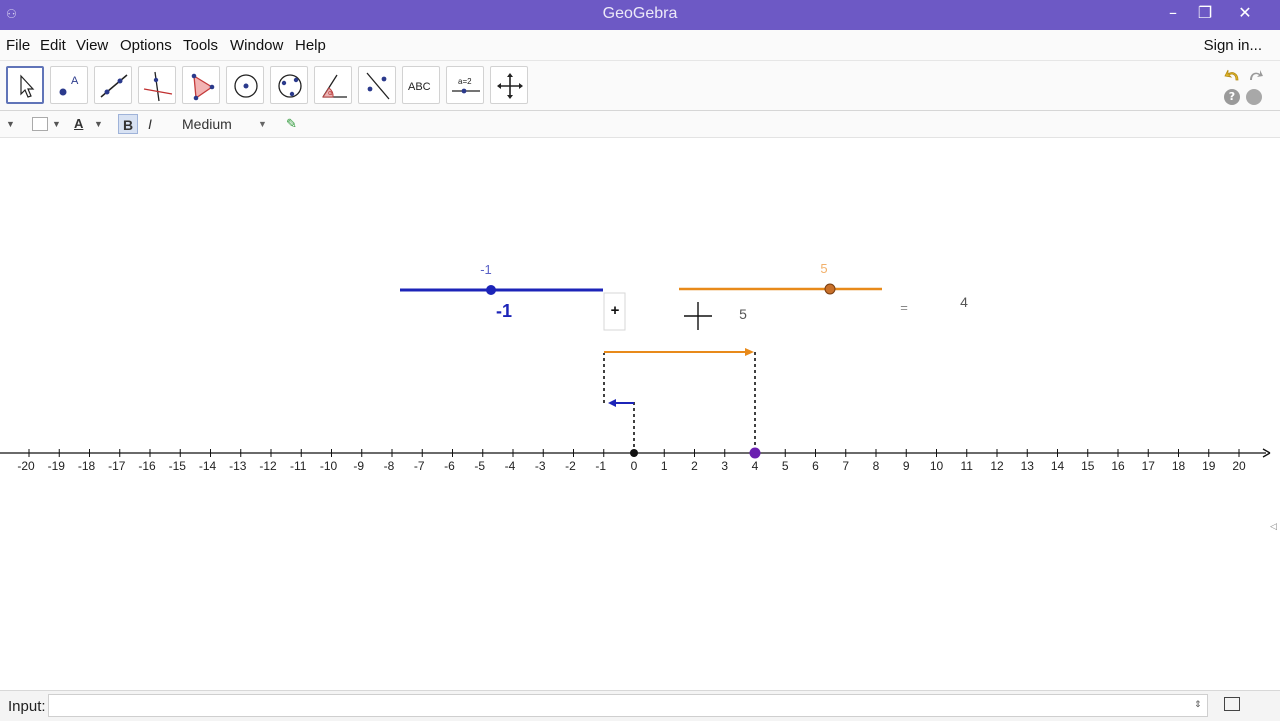 This screenshot has height=721, width=1280. I want to click on line-tool-button, so click(113, 85).